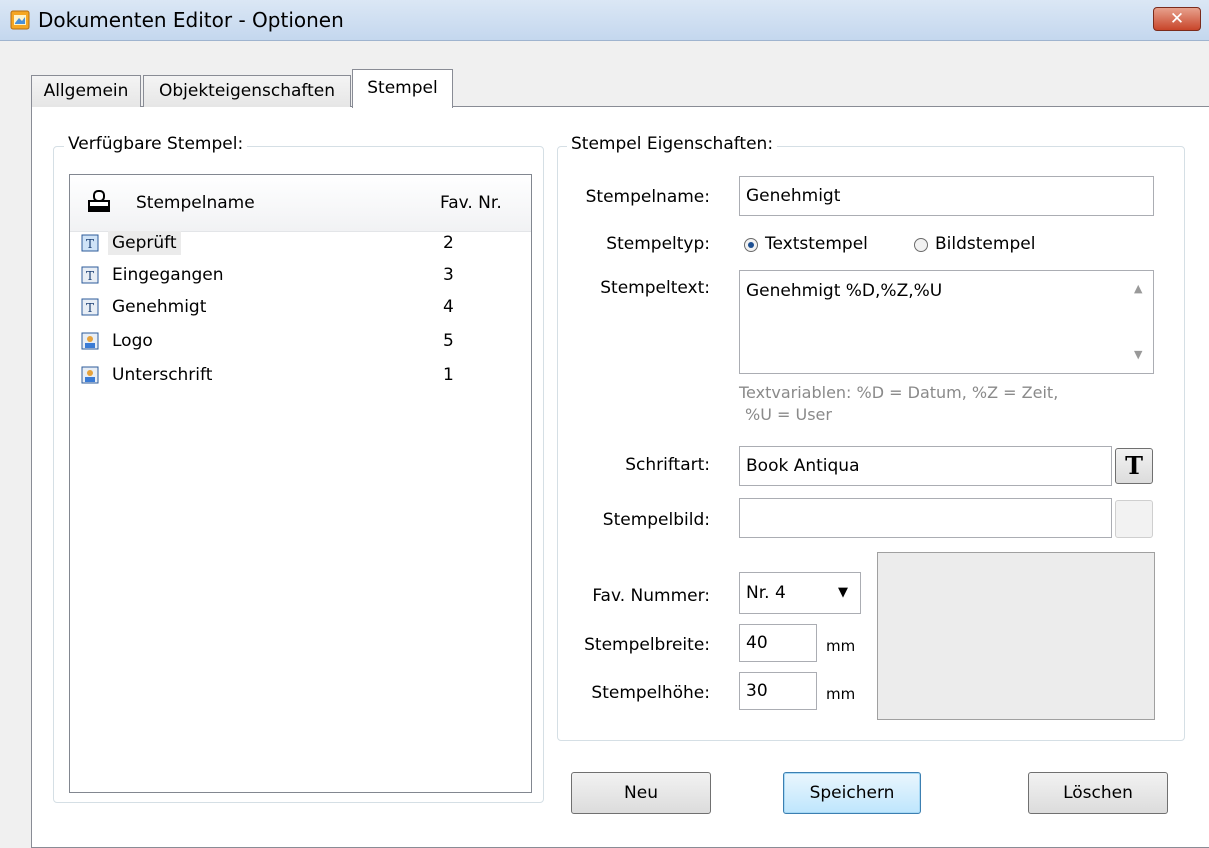 The image size is (1209, 848). What do you see at coordinates (800, 593) in the screenshot?
I see `fav-nummer-select: Nr. 4 ▼` at bounding box center [800, 593].